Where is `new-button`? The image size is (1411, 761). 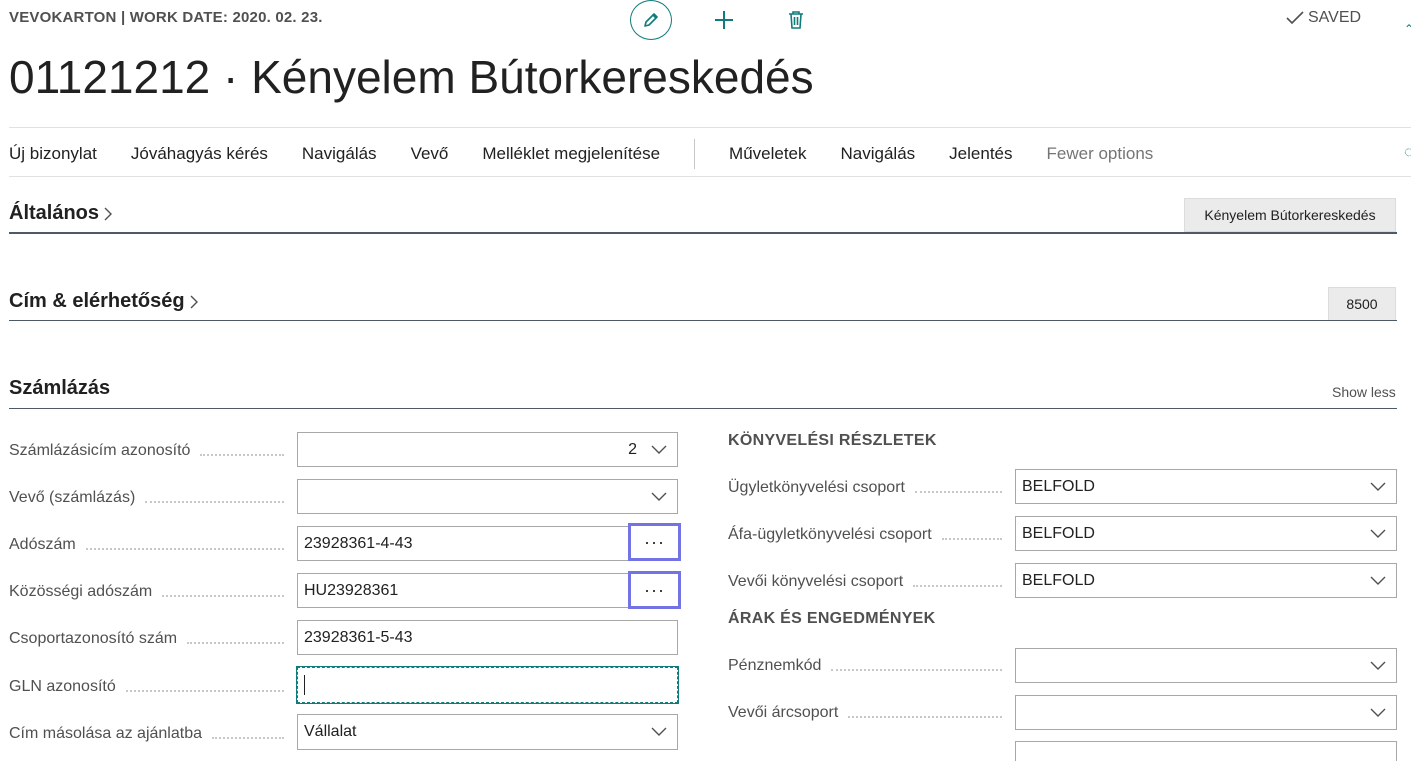
new-button is located at coordinates (724, 20).